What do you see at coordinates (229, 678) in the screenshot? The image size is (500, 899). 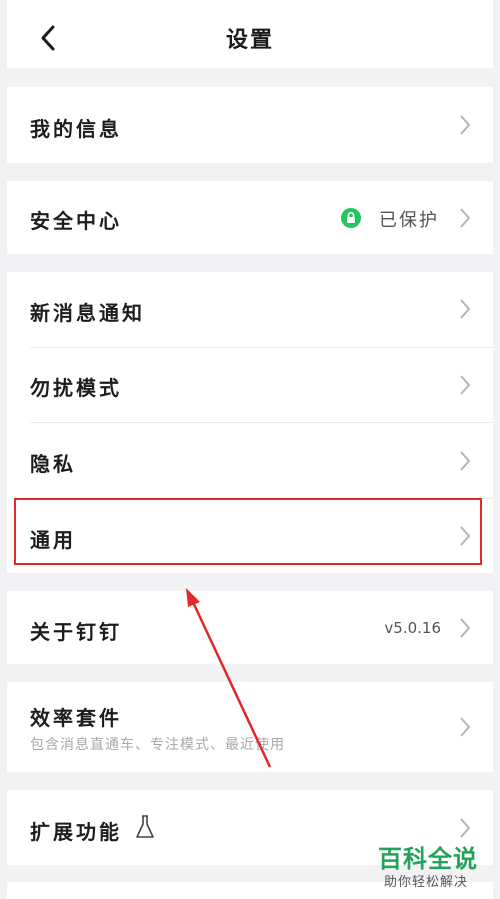 I see `annotation-arrow` at bounding box center [229, 678].